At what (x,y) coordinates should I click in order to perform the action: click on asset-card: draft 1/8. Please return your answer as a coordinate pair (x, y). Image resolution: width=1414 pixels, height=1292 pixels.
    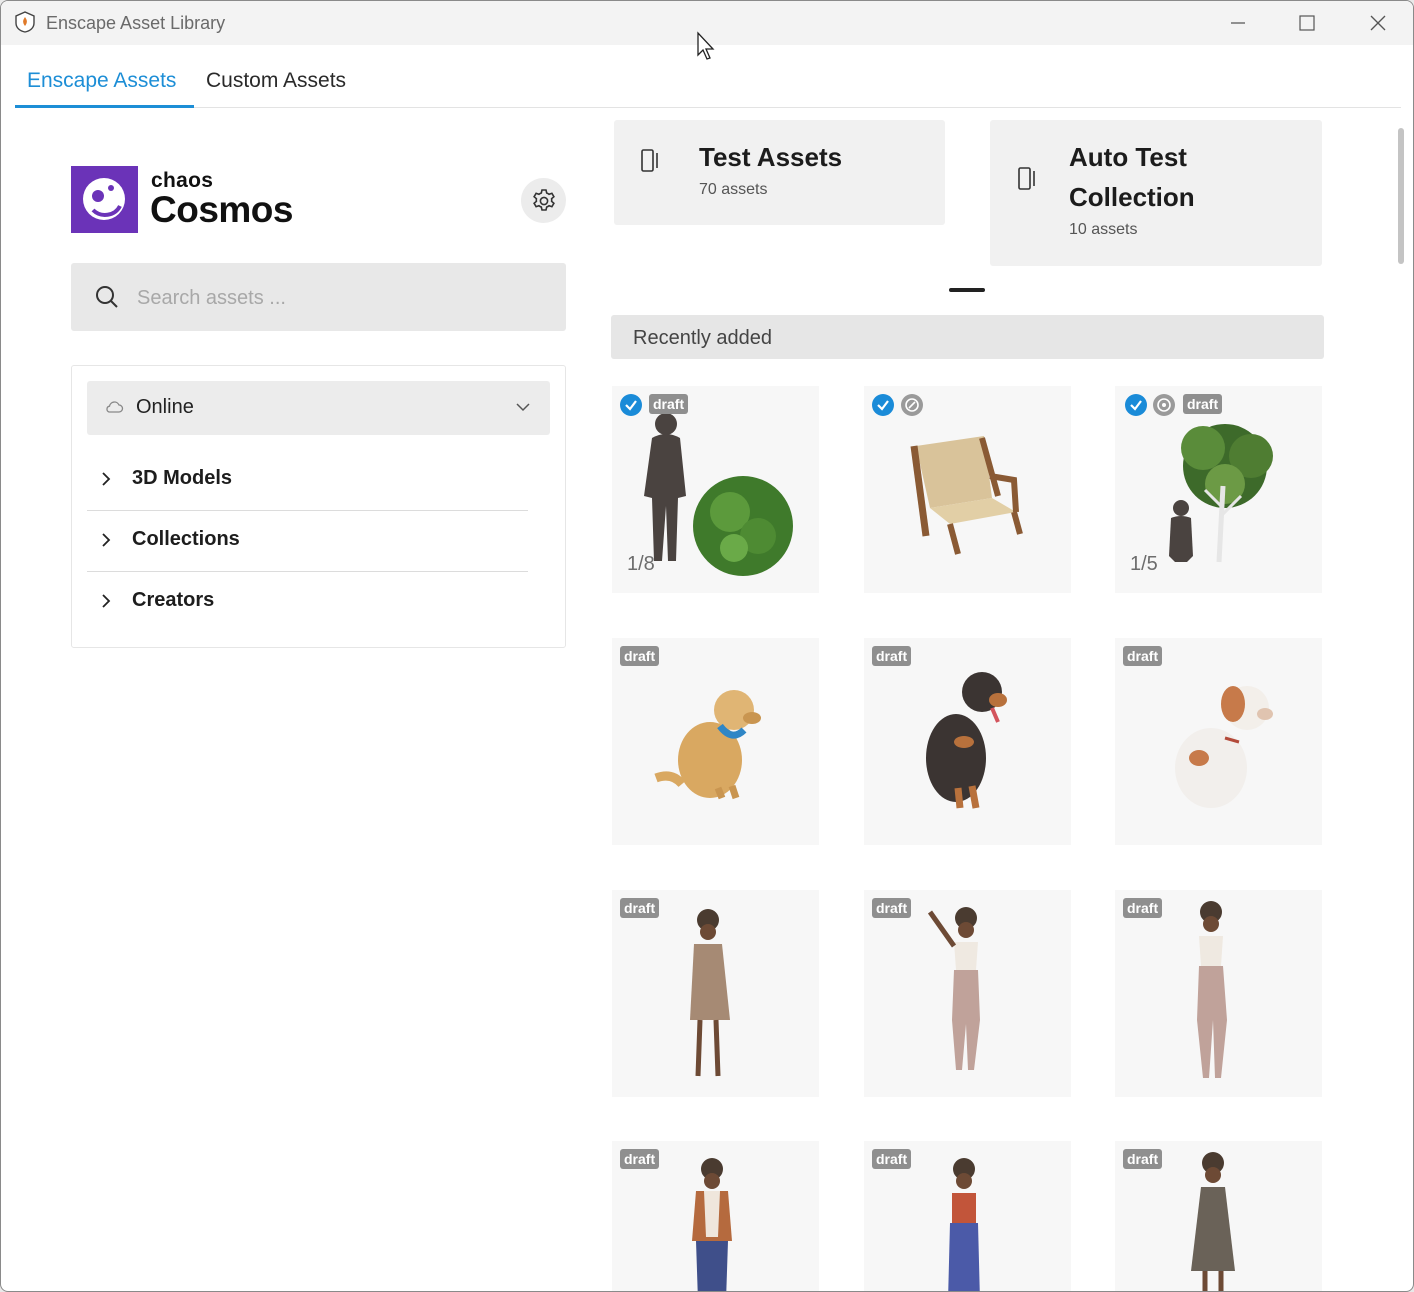
    Looking at the image, I should click on (715, 489).